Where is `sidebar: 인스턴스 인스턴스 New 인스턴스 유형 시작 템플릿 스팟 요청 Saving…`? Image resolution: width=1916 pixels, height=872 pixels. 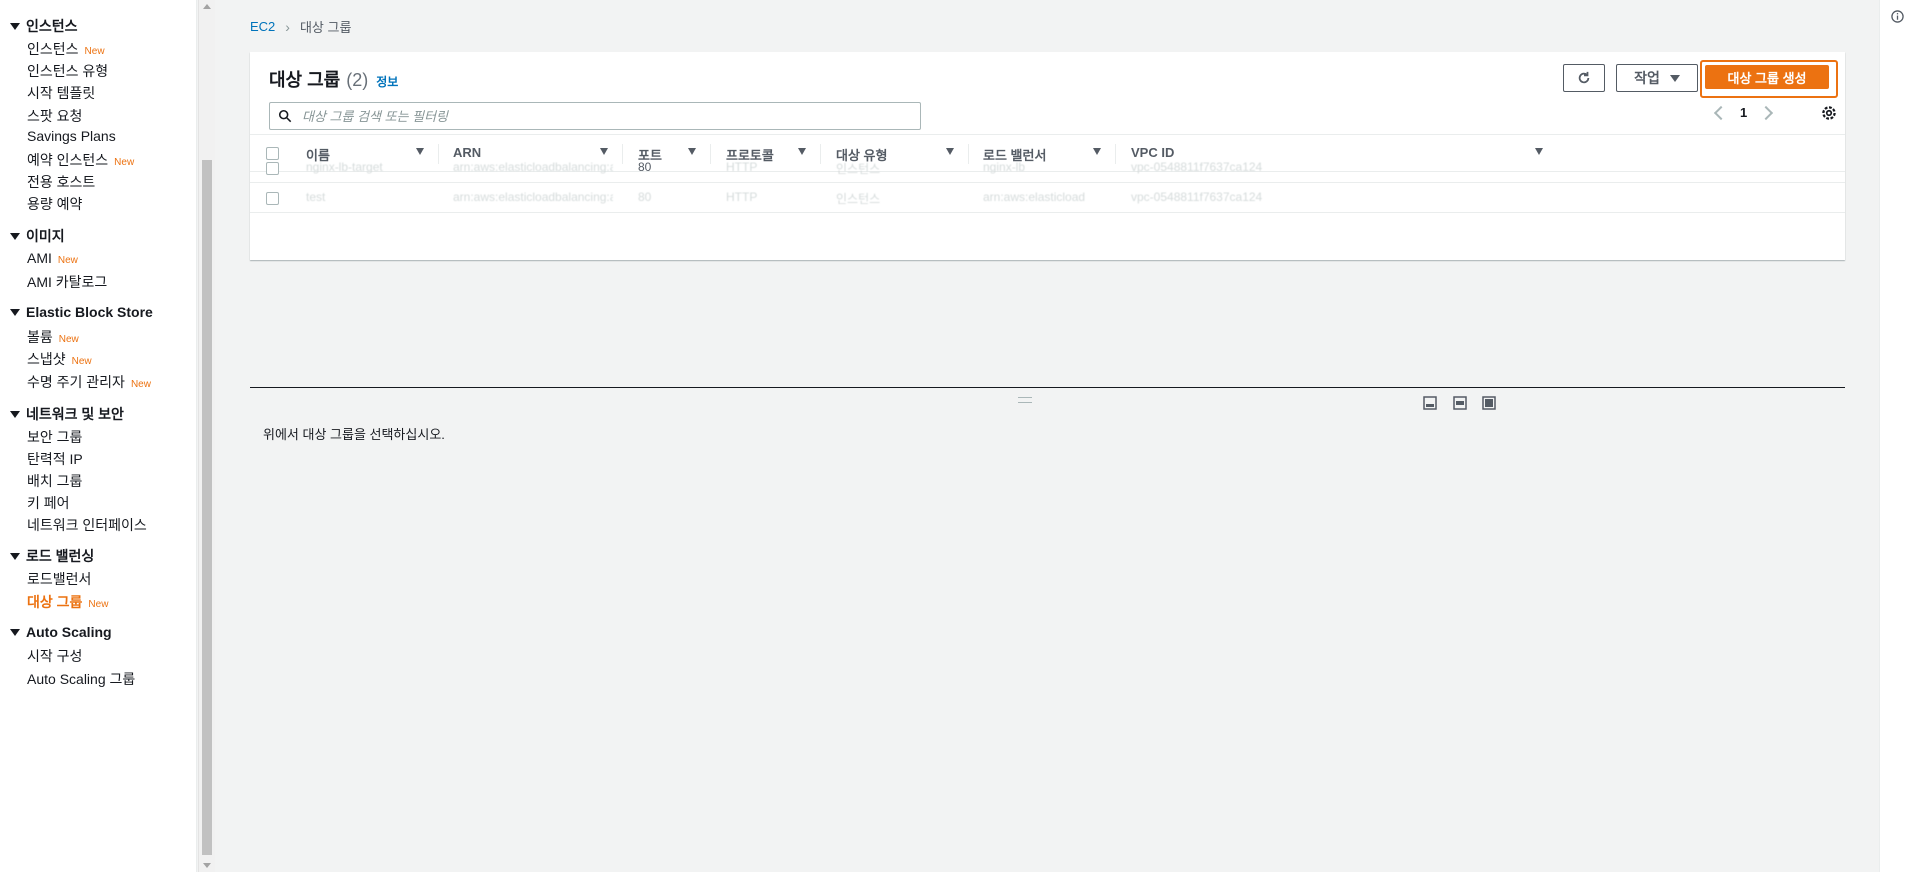 sidebar: 인스턴스 인스턴스 New 인스턴스 유형 시작 템플릿 스팟 요청 Saving… is located at coordinates (98, 436).